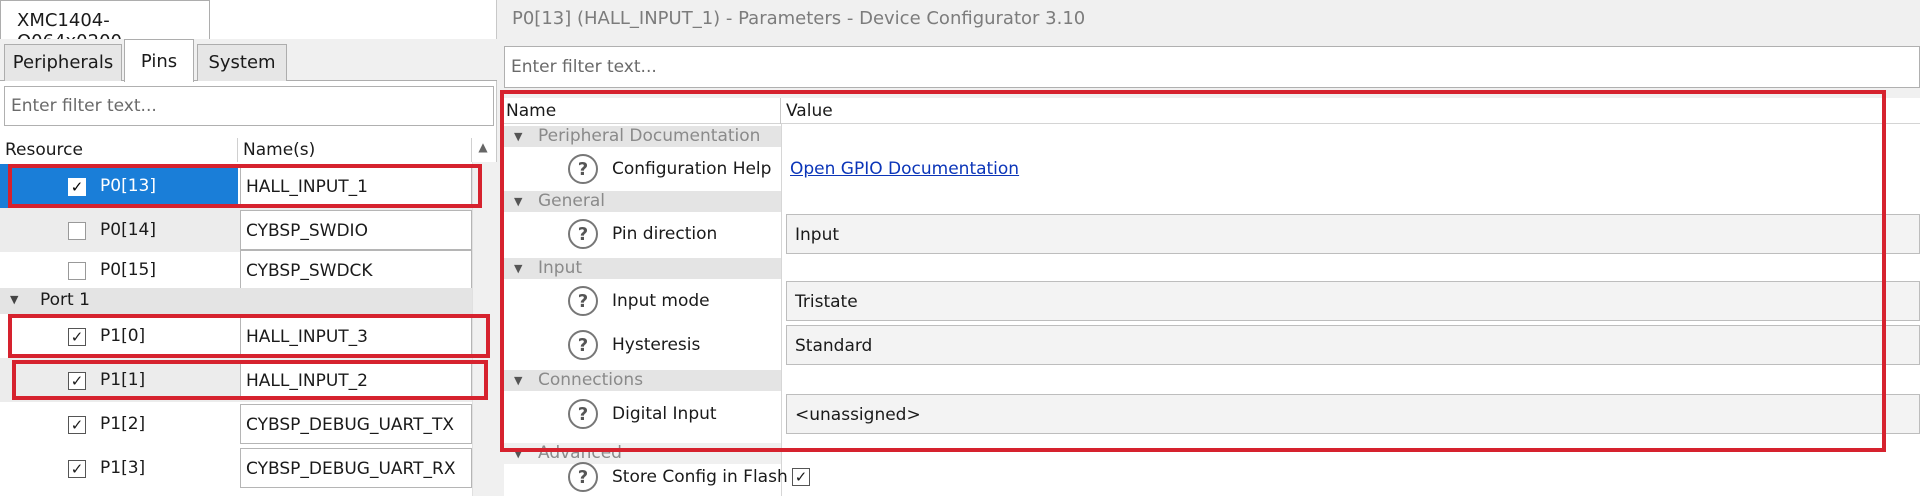 This screenshot has height=496, width=1920. I want to click on column-value: Value, so click(809, 111).